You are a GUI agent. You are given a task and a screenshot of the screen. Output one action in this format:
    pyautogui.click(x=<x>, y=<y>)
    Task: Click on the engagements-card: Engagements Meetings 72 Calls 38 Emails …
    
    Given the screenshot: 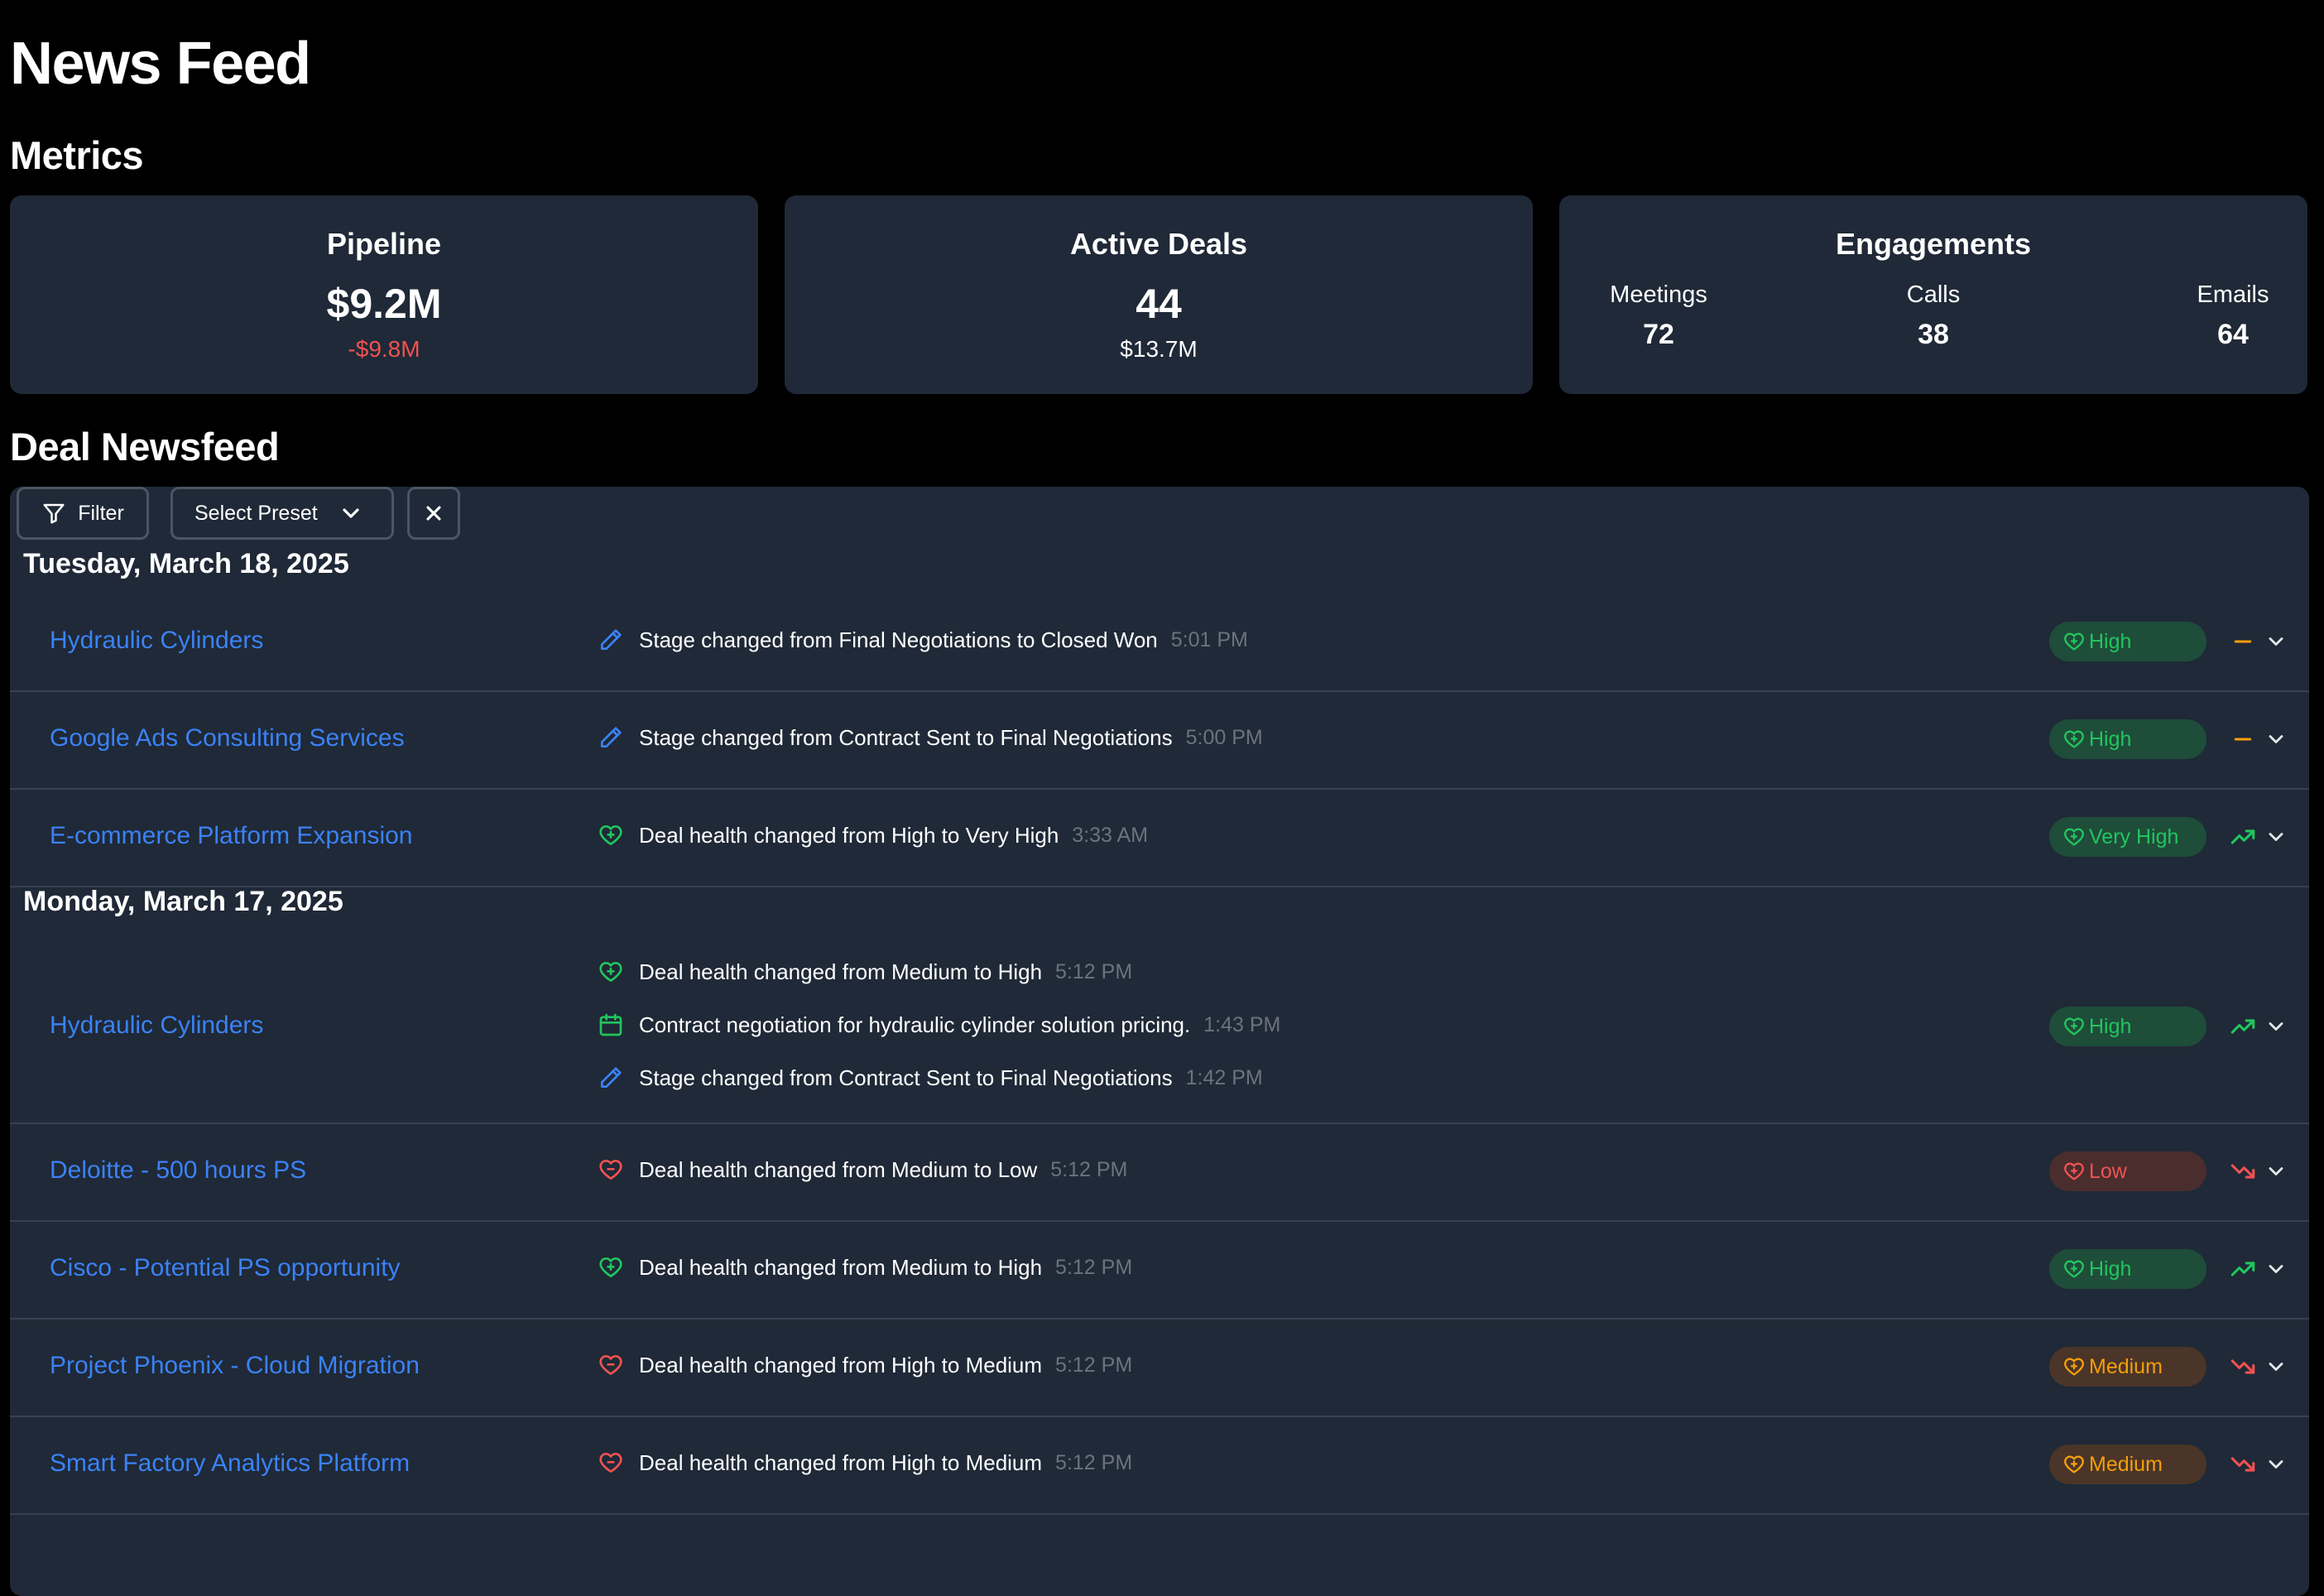 What is the action you would take?
    pyautogui.click(x=1933, y=294)
    